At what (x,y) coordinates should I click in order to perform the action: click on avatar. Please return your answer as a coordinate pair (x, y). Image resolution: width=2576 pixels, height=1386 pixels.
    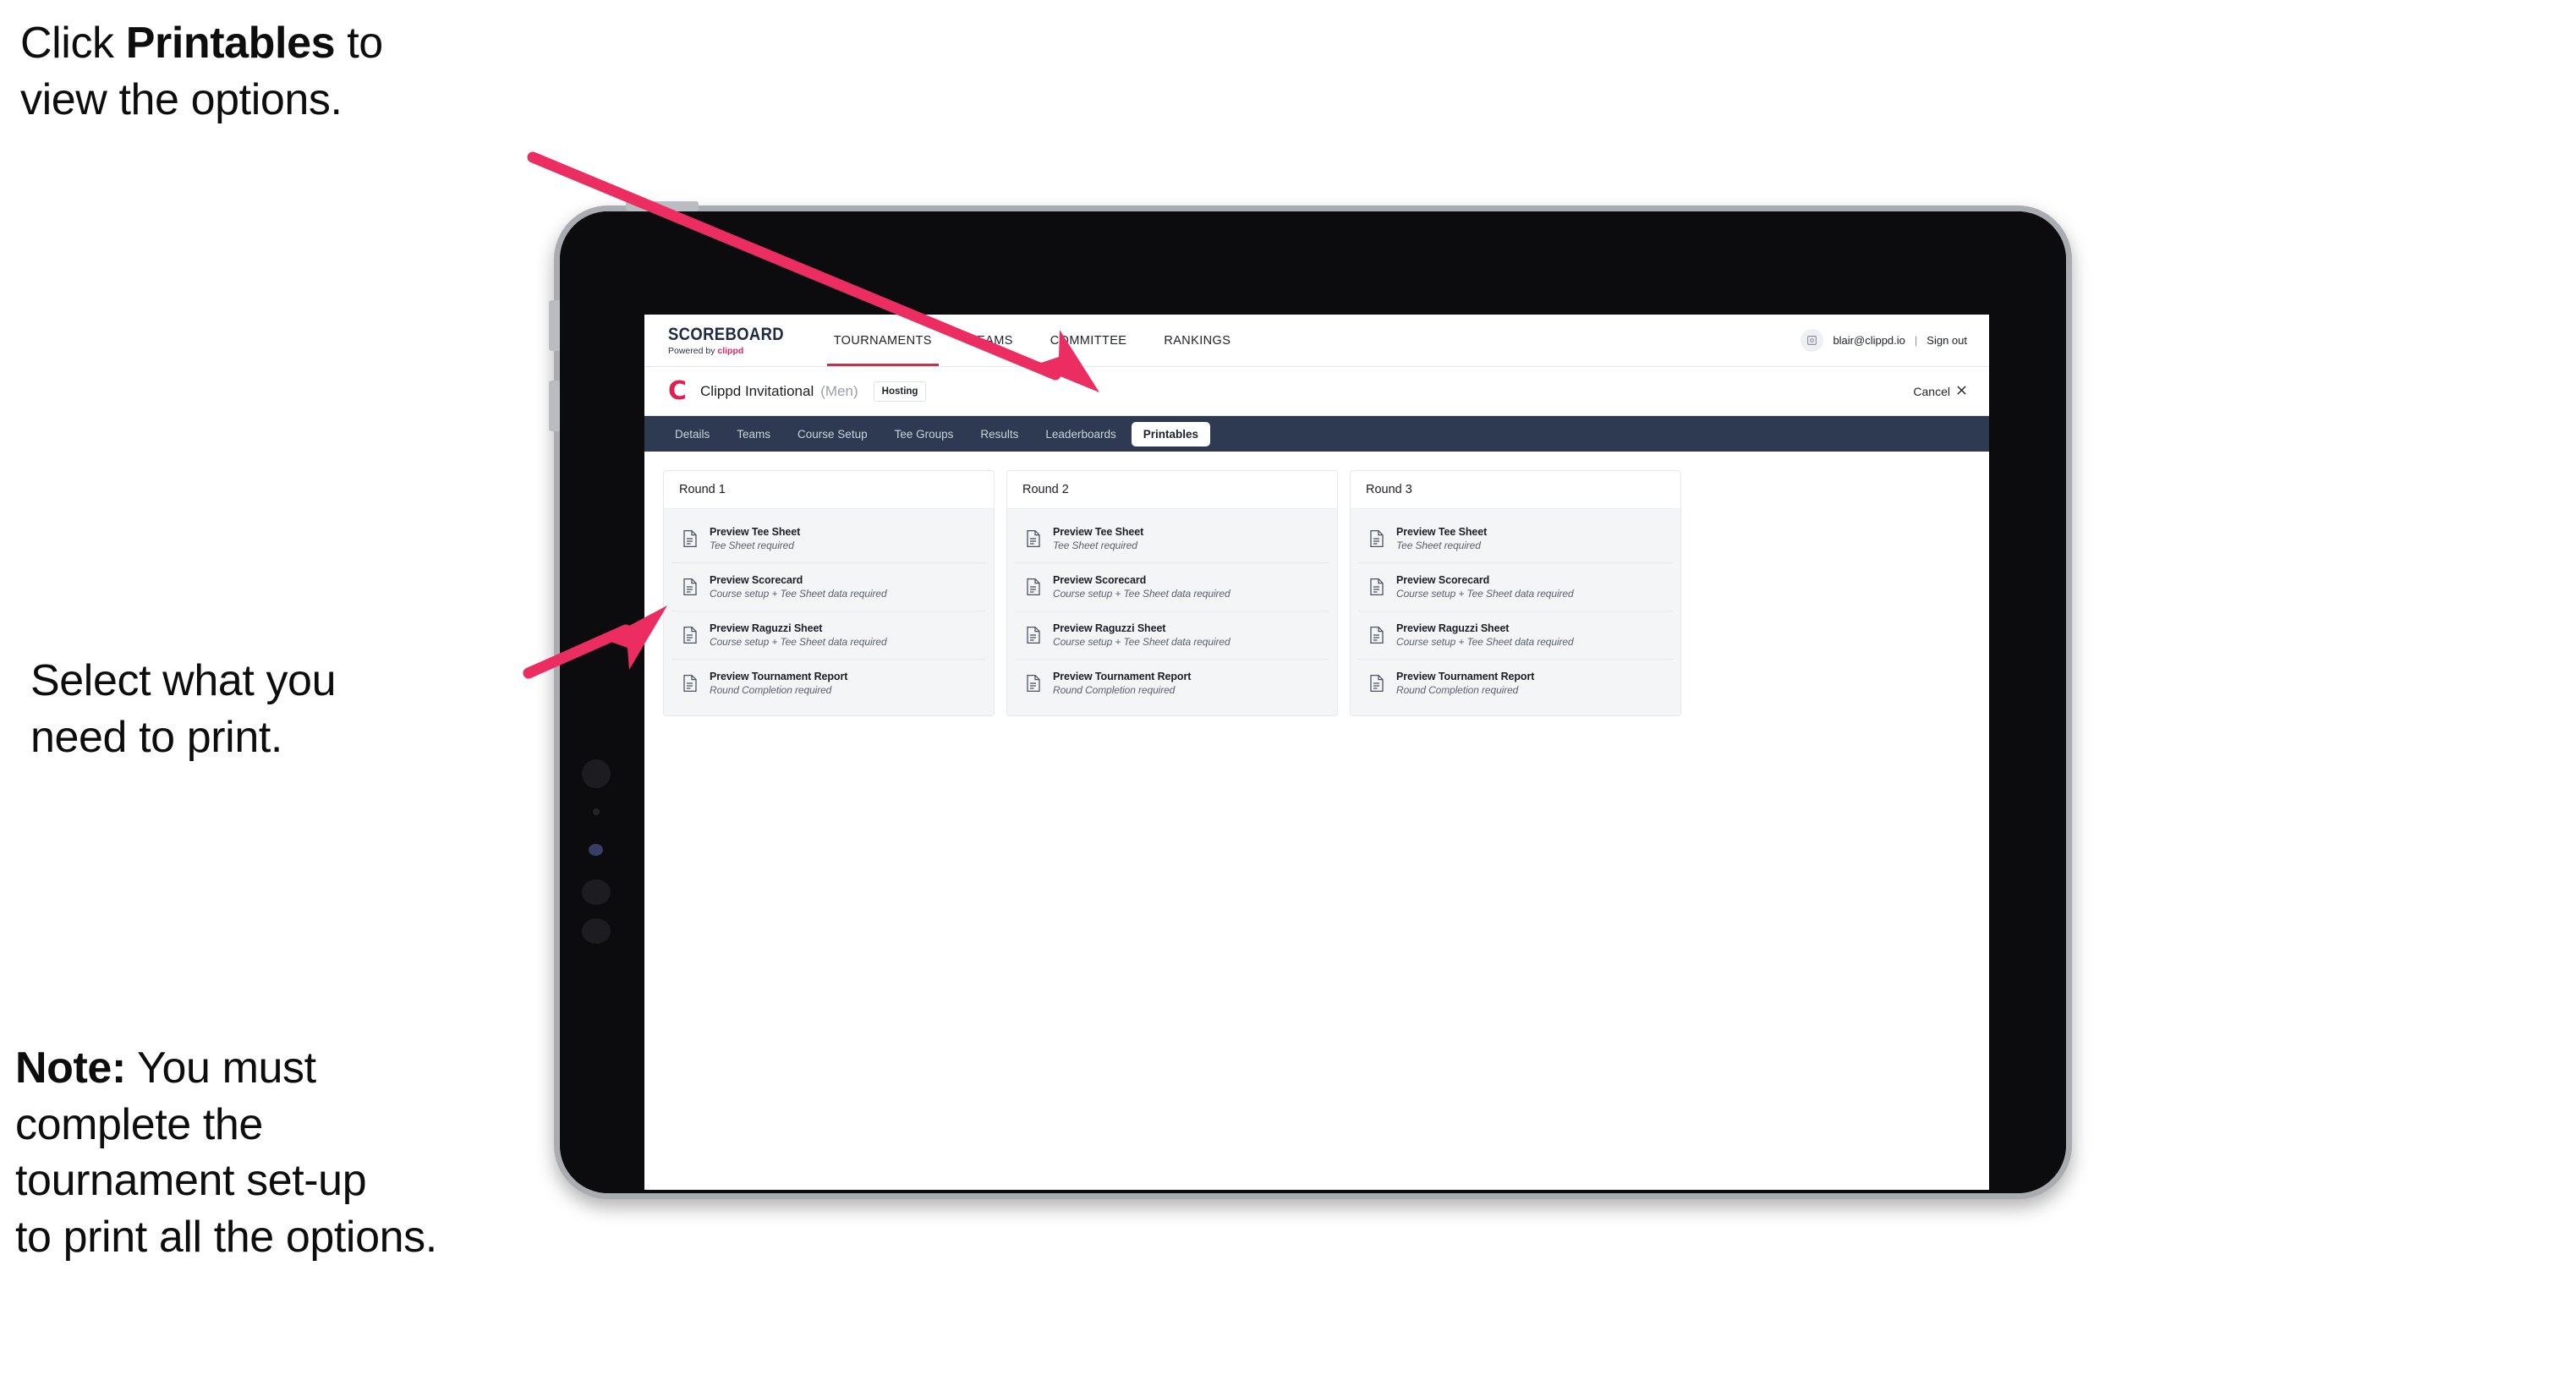
    Looking at the image, I should click on (1812, 340).